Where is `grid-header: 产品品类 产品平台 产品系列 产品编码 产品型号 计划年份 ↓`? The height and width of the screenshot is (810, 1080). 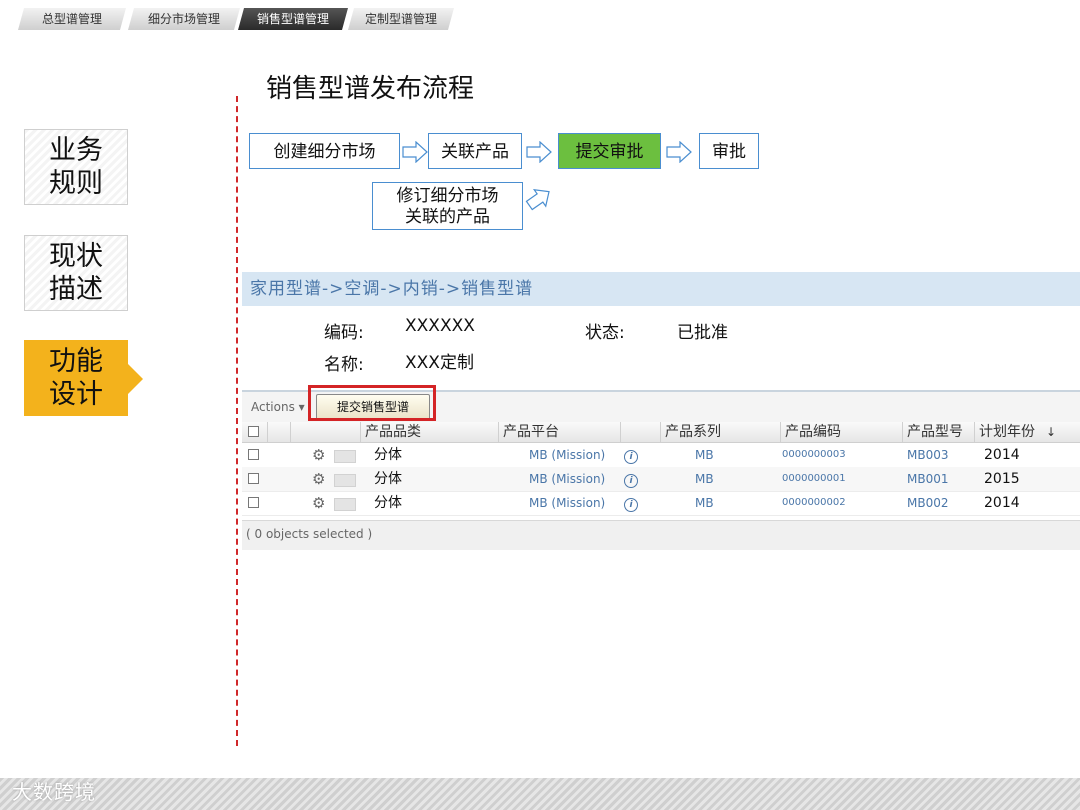
grid-header: 产品品类 产品平台 产品系列 产品编码 产品型号 计划年份 ↓ is located at coordinates (661, 432).